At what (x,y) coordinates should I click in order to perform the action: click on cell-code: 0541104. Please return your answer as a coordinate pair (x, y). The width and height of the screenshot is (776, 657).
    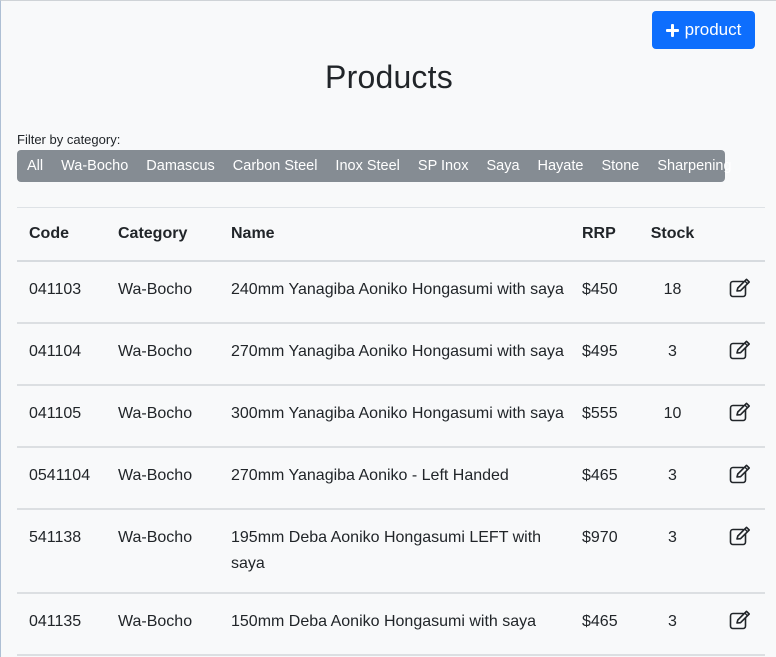
    Looking at the image, I should click on (61, 478).